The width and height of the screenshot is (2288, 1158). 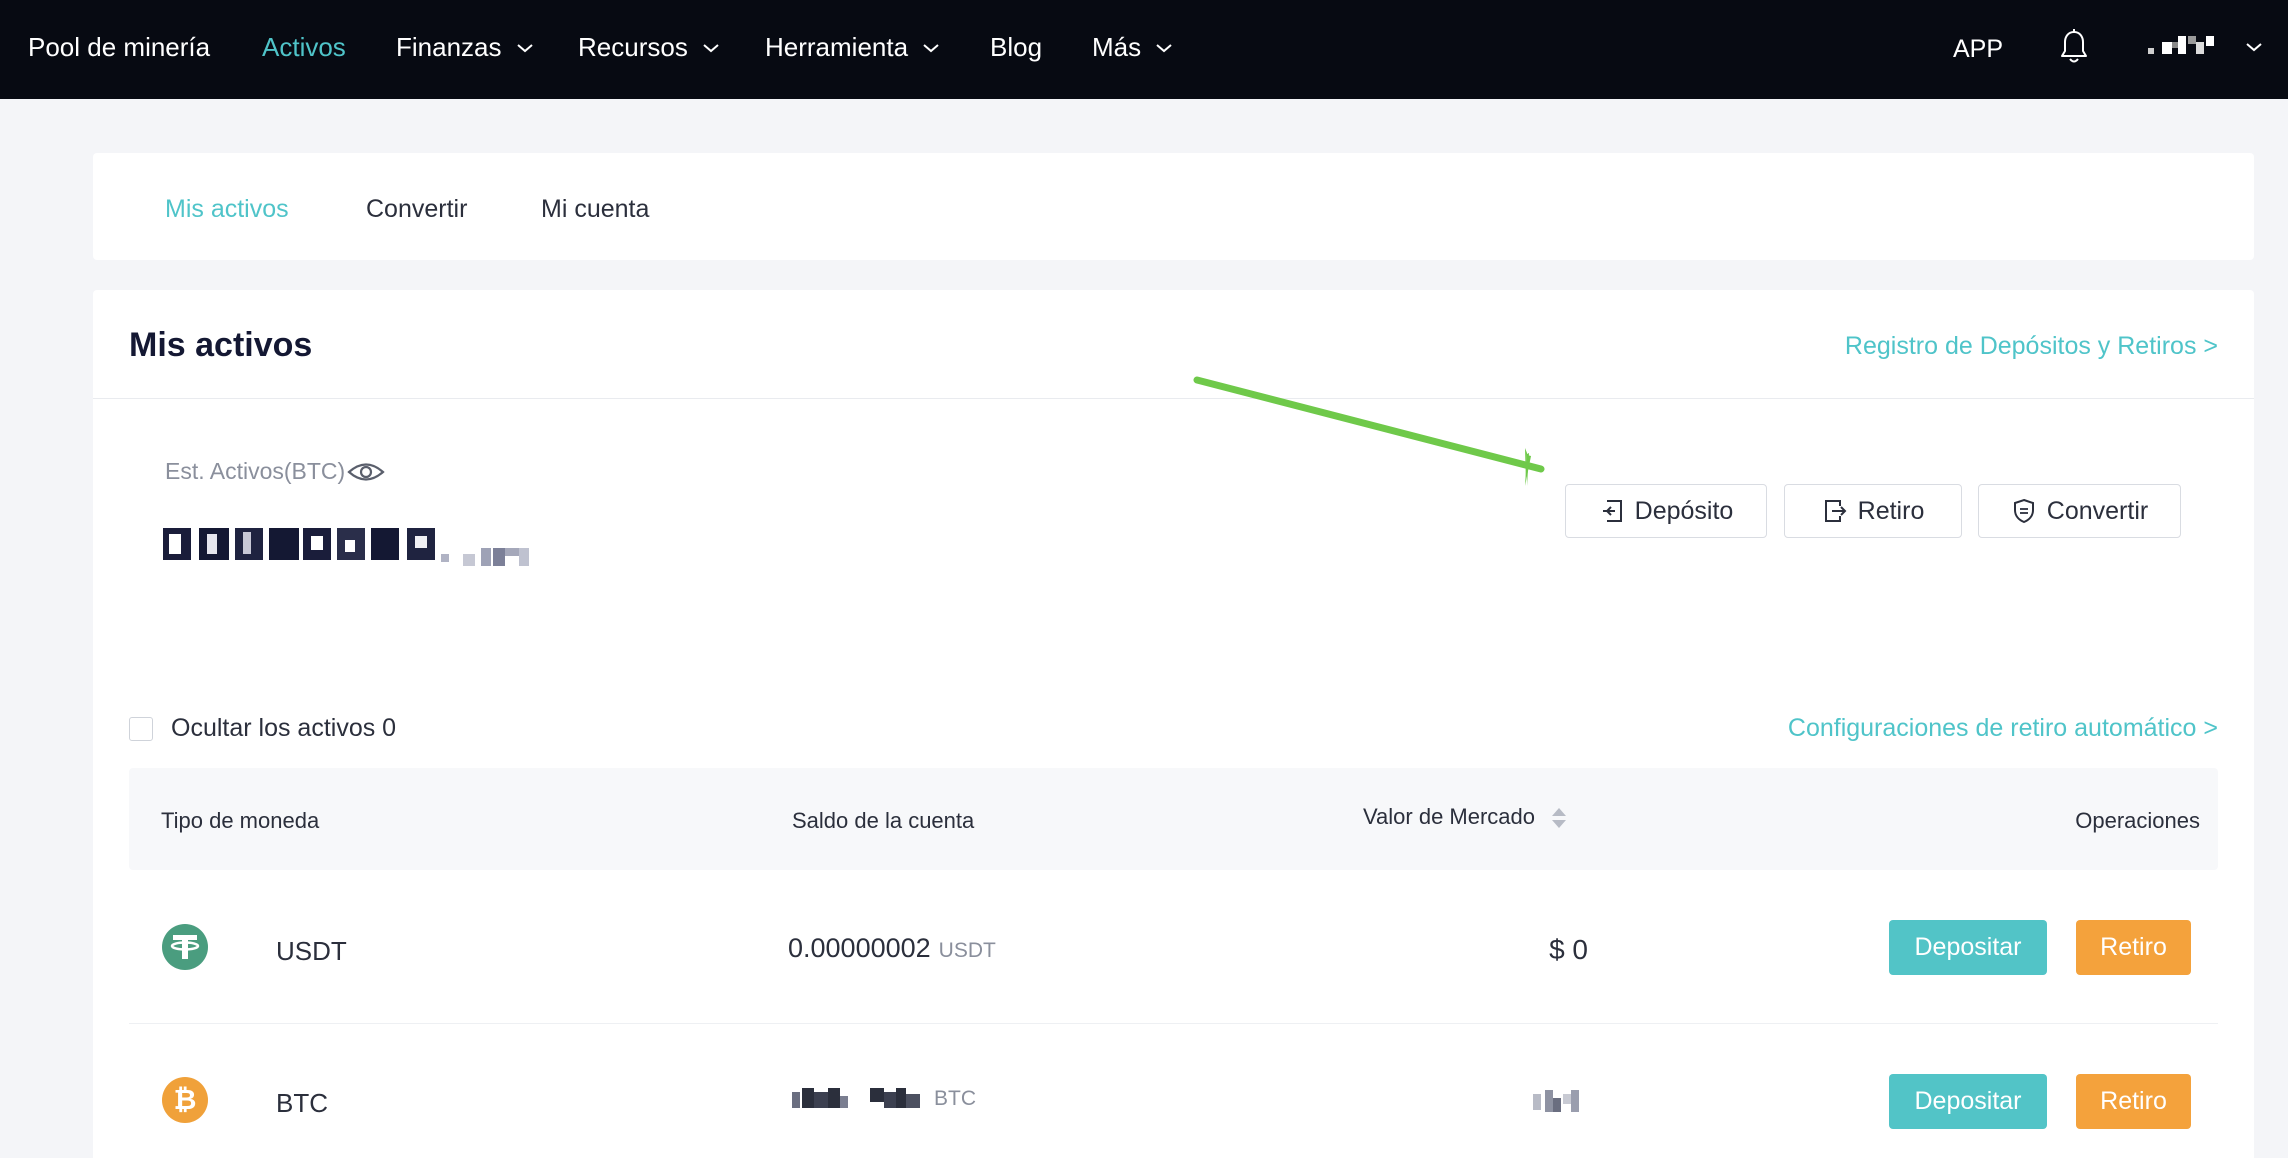 I want to click on withdraw-action-button: Retiro, so click(x=1873, y=511).